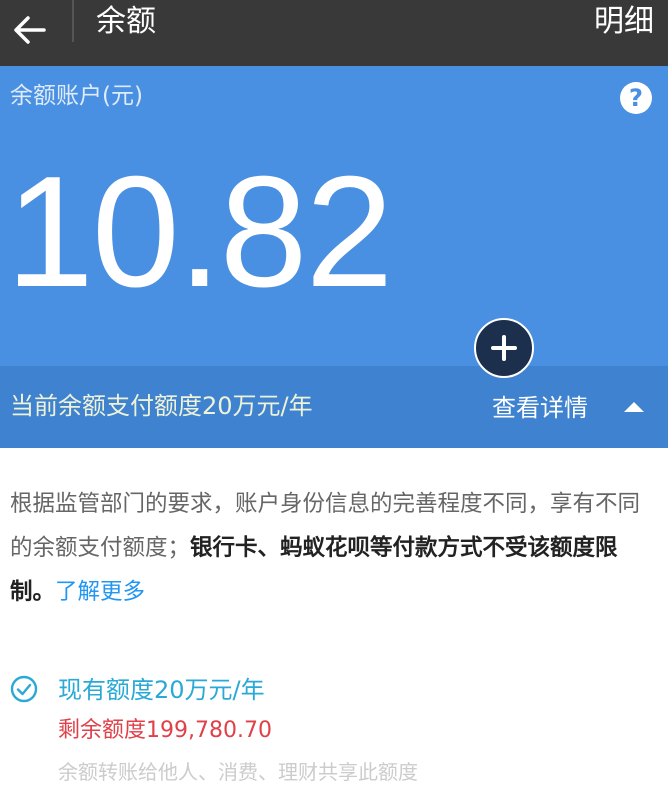 The width and height of the screenshot is (668, 796). I want to click on balance-amount: 10.82, so click(199, 232).